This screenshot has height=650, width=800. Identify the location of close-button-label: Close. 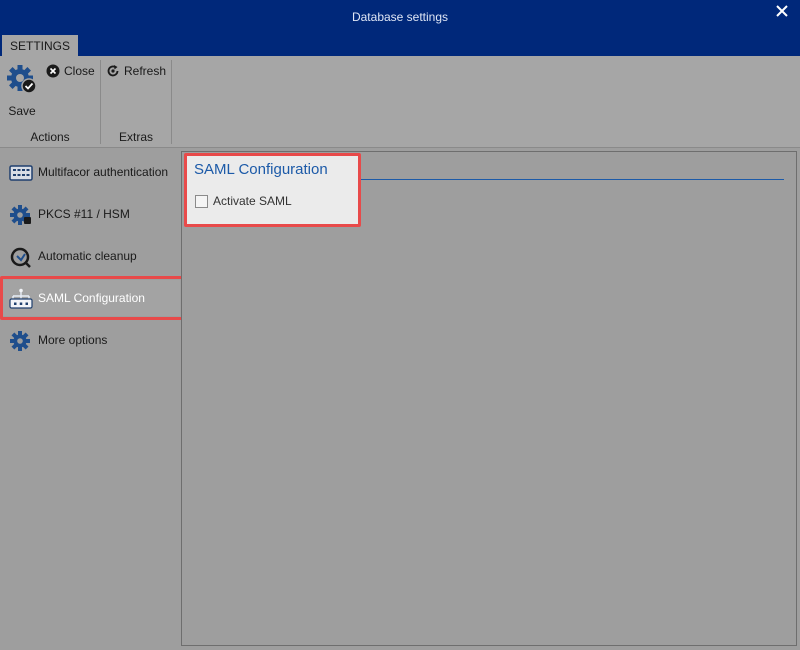
(79, 71).